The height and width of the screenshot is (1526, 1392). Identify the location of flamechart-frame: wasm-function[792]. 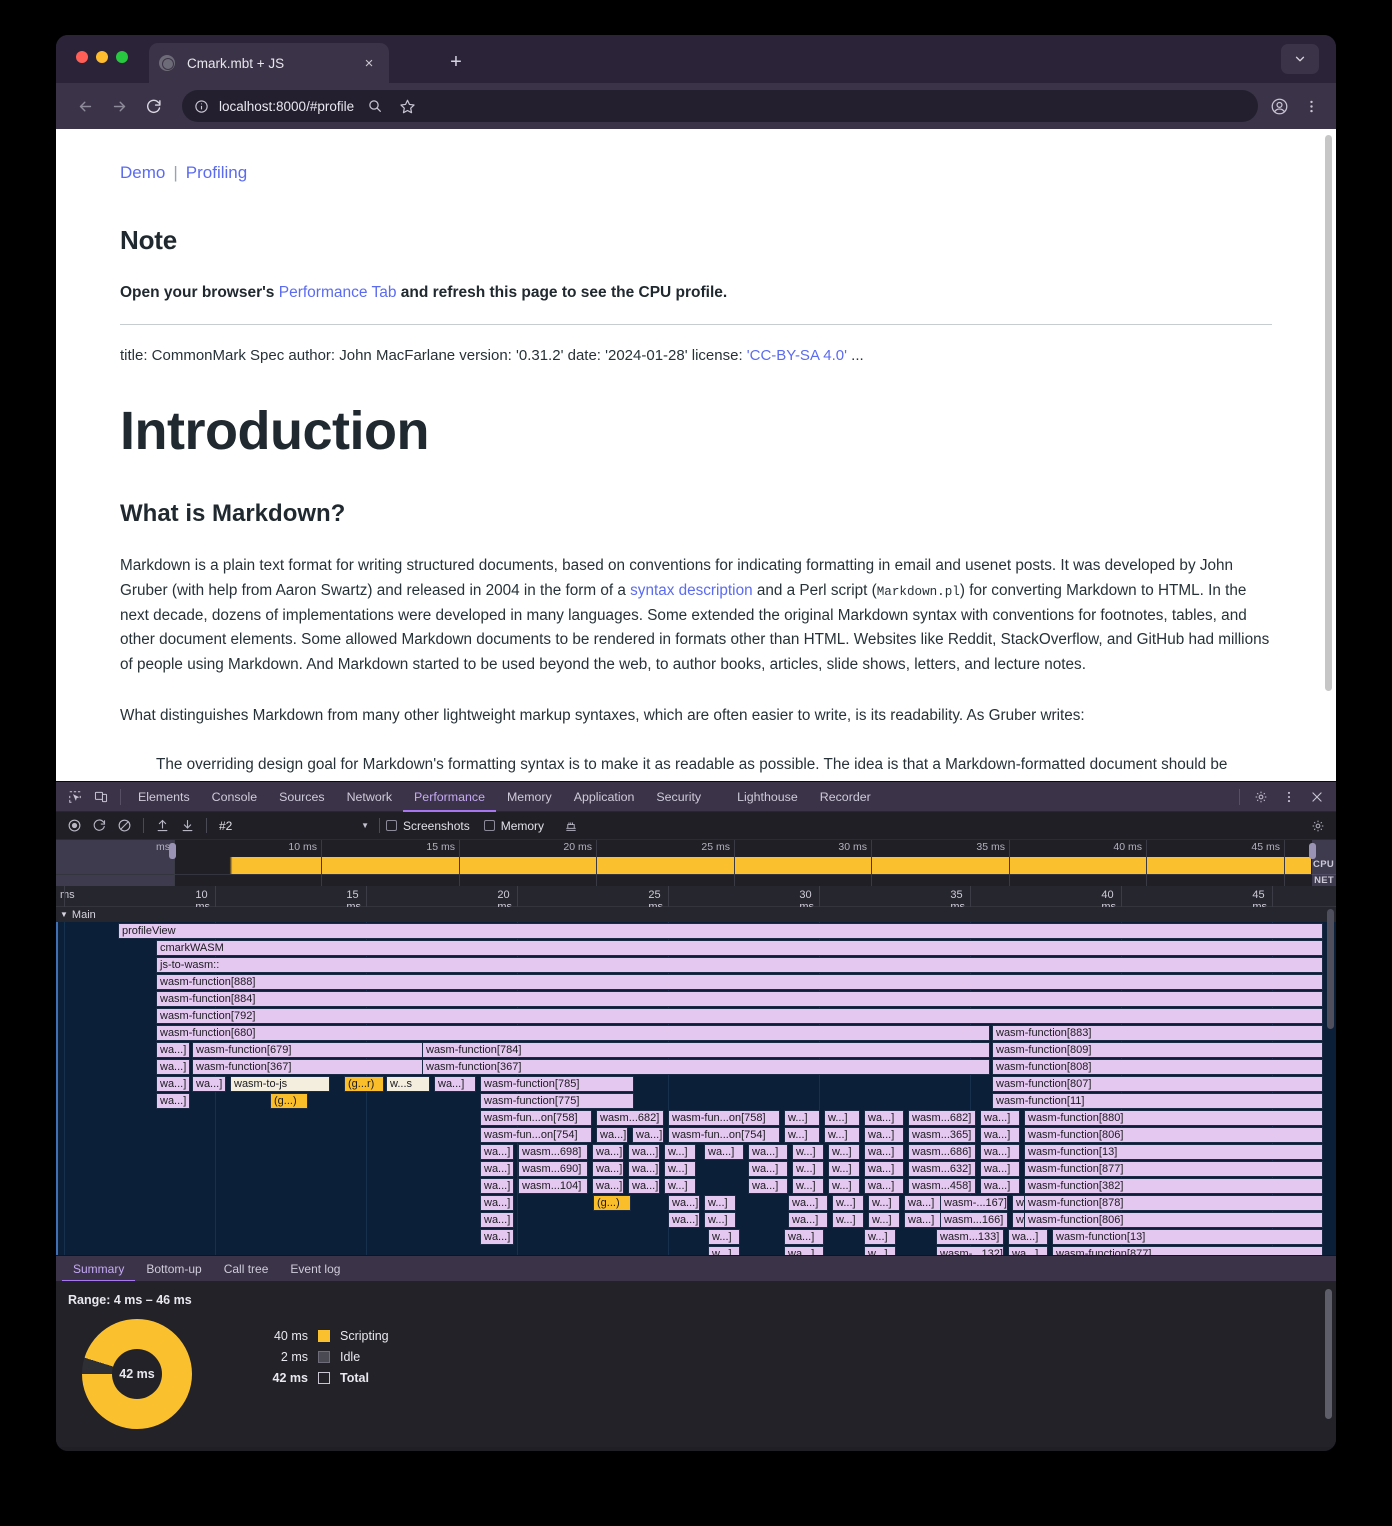
(739, 1016).